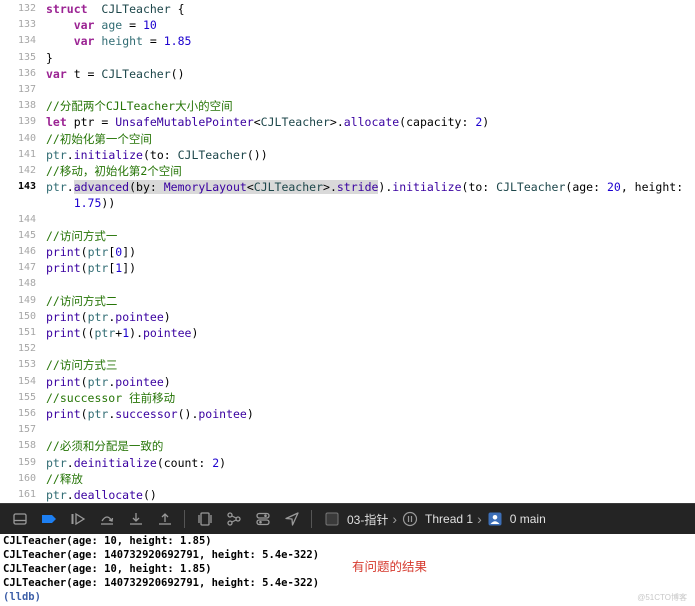  What do you see at coordinates (347, 58) in the screenshot?
I see `code-line: 135}` at bounding box center [347, 58].